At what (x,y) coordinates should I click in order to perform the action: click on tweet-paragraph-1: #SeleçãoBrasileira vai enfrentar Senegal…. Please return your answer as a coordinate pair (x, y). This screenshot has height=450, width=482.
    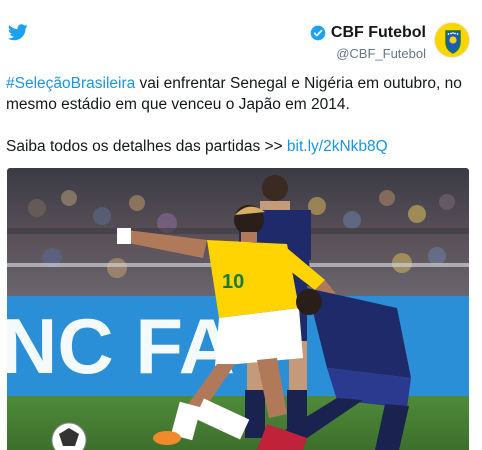
    Looking at the image, I should click on (240, 94).